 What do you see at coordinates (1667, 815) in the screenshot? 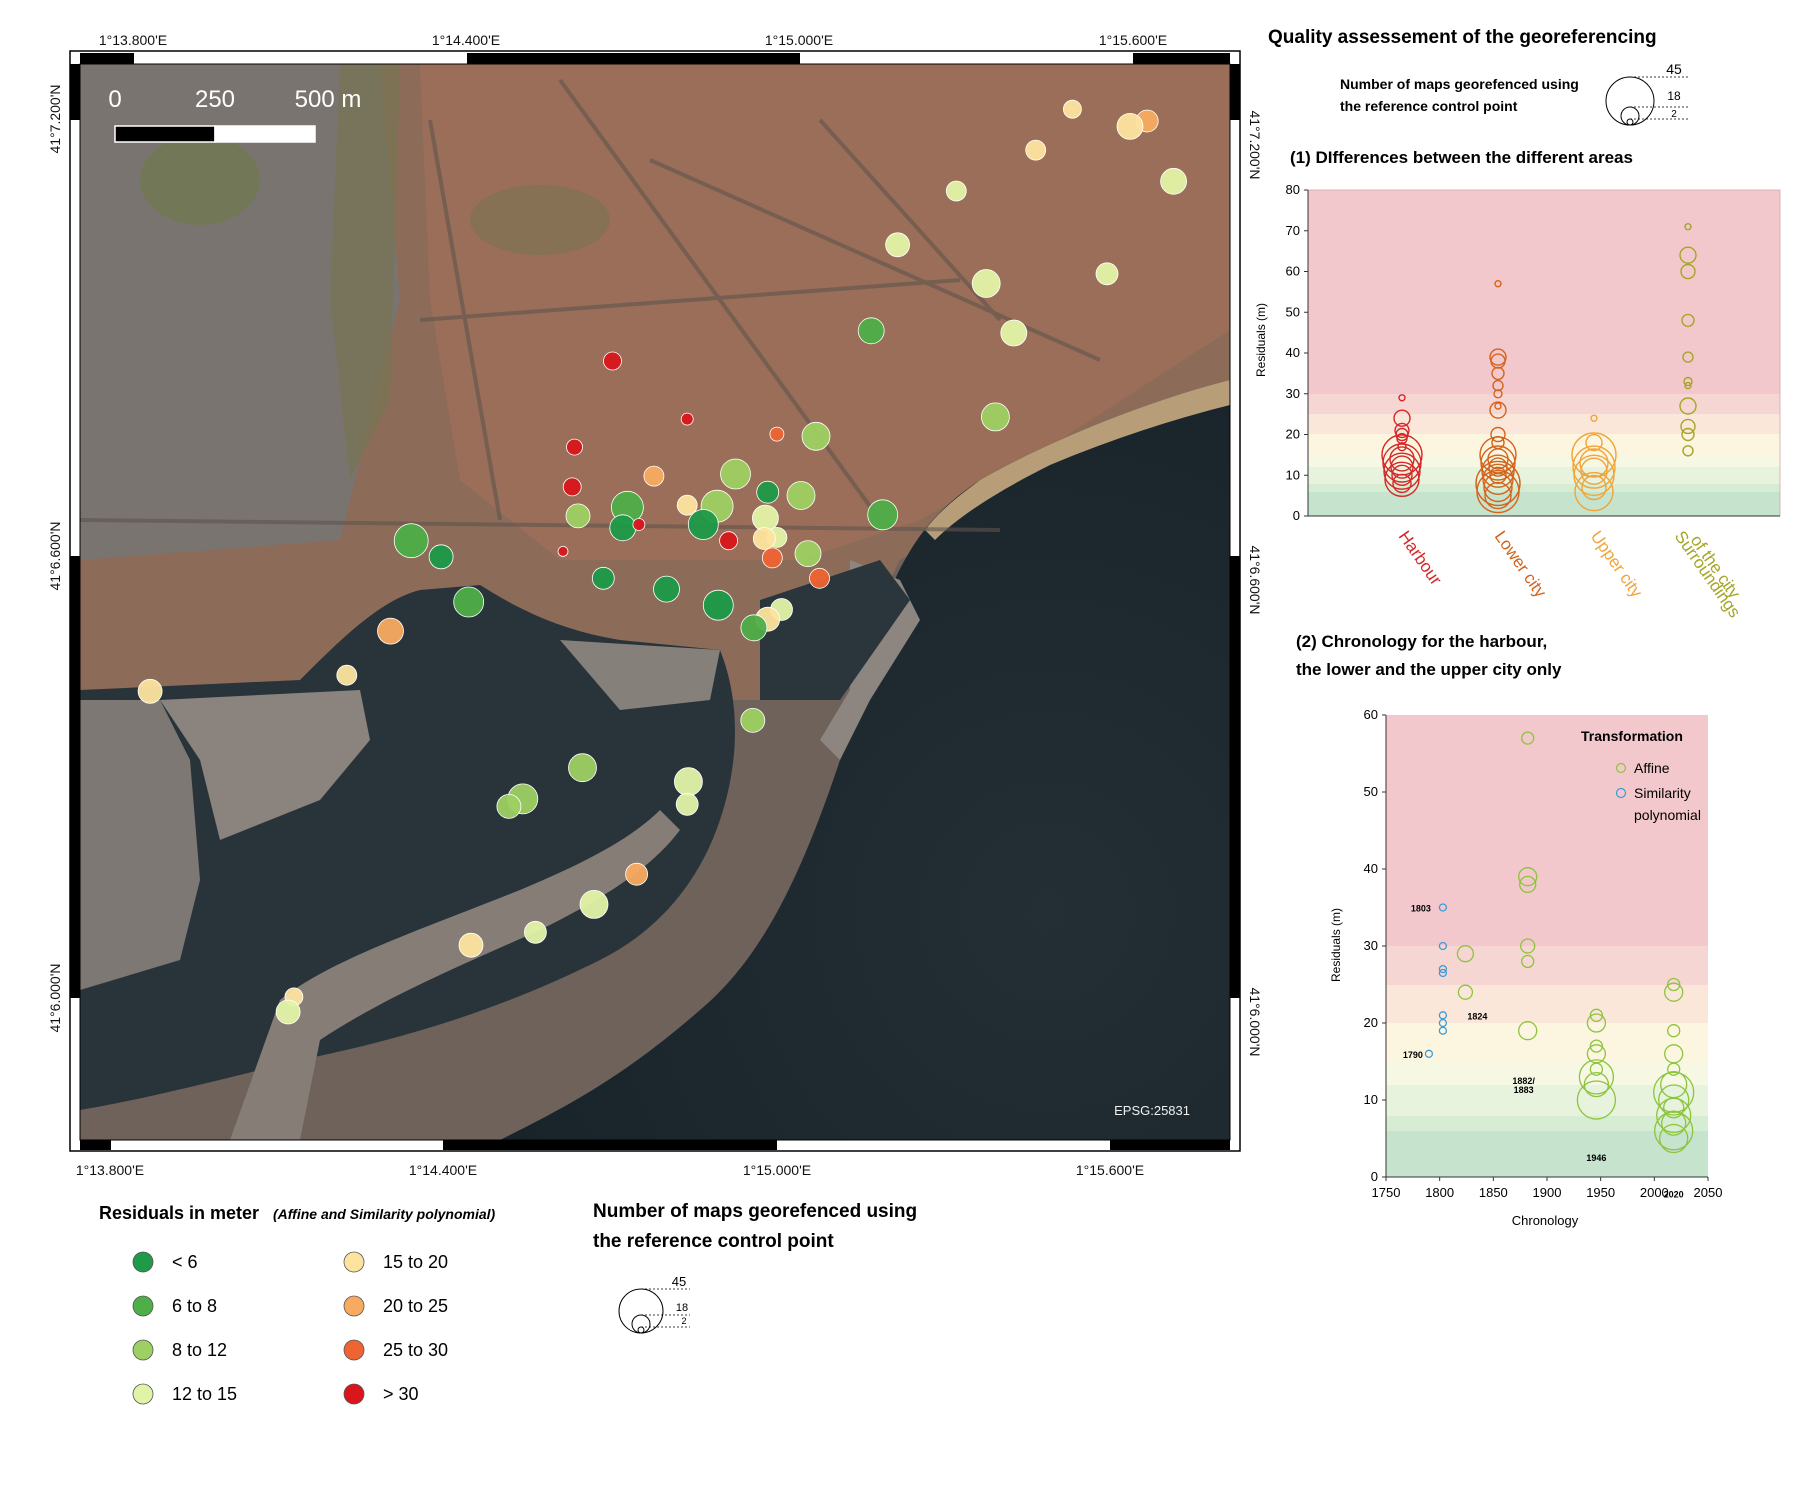
I see `legend-polynomial-label: polynomial` at bounding box center [1667, 815].